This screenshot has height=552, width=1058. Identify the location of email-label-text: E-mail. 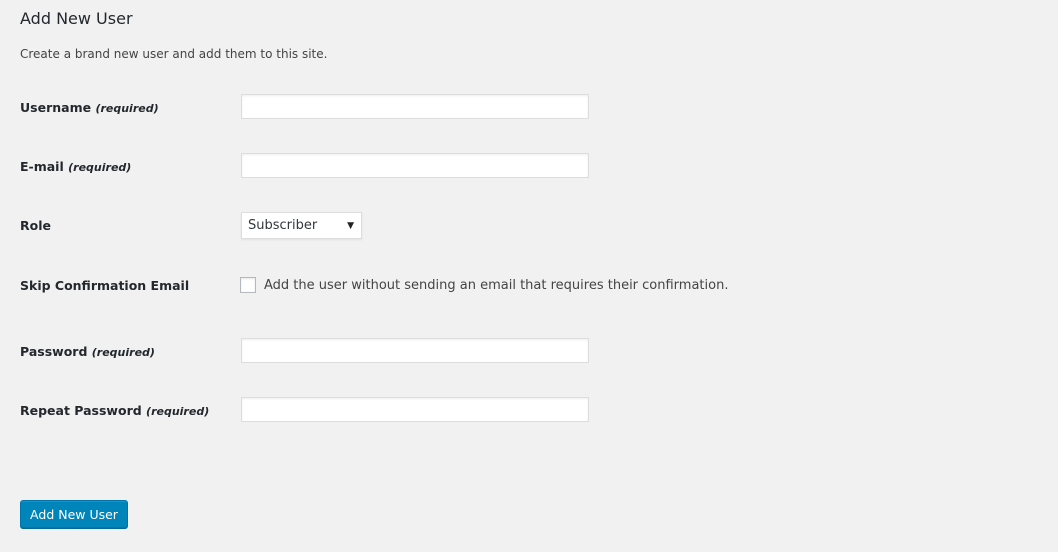
(42, 166).